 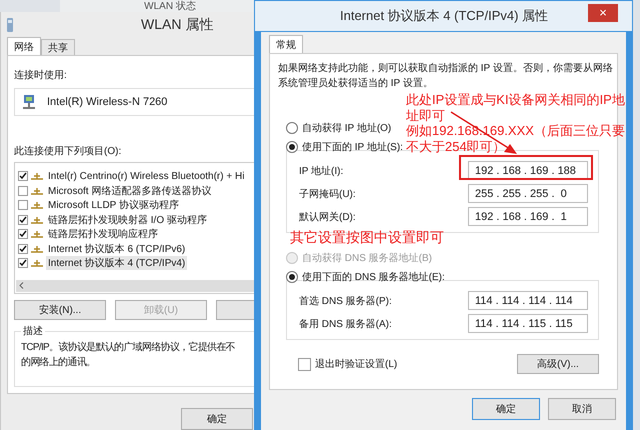 I want to click on field-label: 备用 DNS 服务器(A):, so click(x=345, y=324).